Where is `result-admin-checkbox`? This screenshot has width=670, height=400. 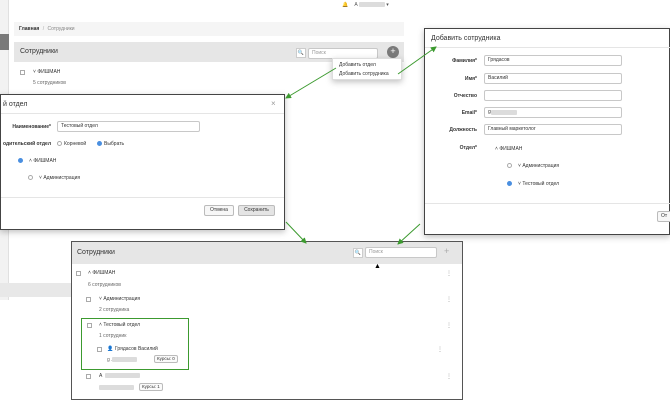 result-admin-checkbox is located at coordinates (88, 299).